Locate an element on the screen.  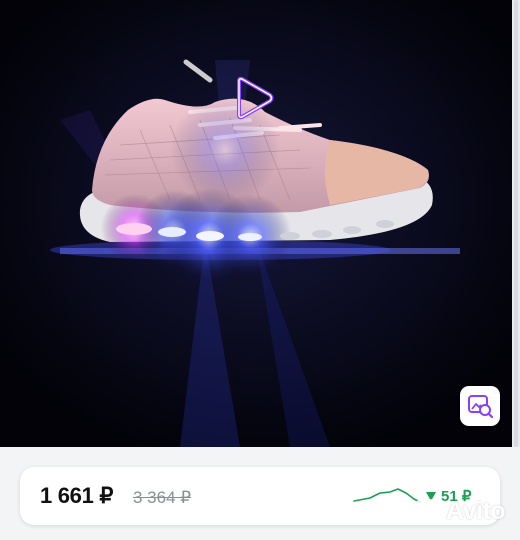
avito-logo-icon is located at coordinates (427, 510).